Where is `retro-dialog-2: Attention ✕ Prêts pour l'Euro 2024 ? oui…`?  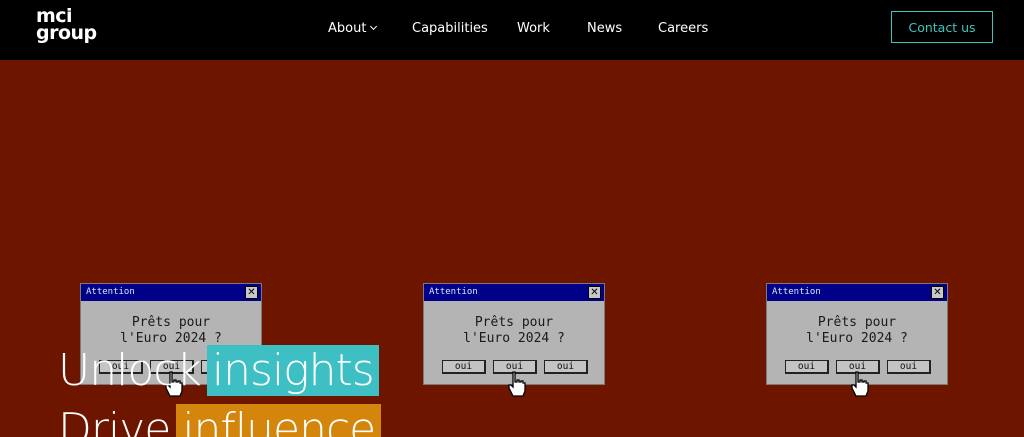 retro-dialog-2: Attention ✕ Prêts pour l'Euro 2024 ? oui… is located at coordinates (514, 334).